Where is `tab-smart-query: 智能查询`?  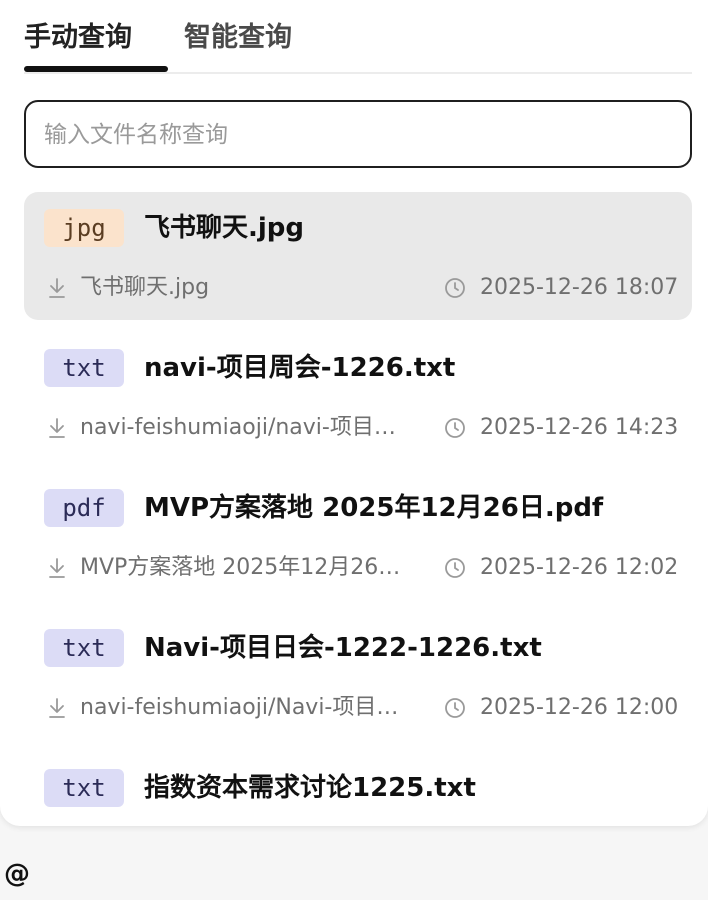 tab-smart-query: 智能查询 is located at coordinates (238, 38).